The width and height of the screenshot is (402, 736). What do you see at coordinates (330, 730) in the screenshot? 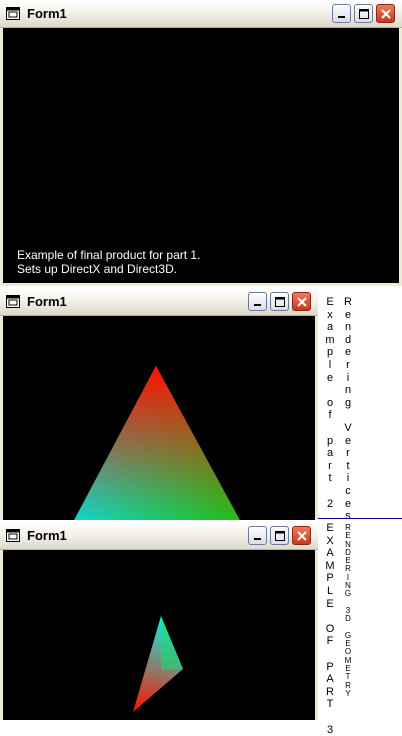
I see `label-char: 3` at bounding box center [330, 730].